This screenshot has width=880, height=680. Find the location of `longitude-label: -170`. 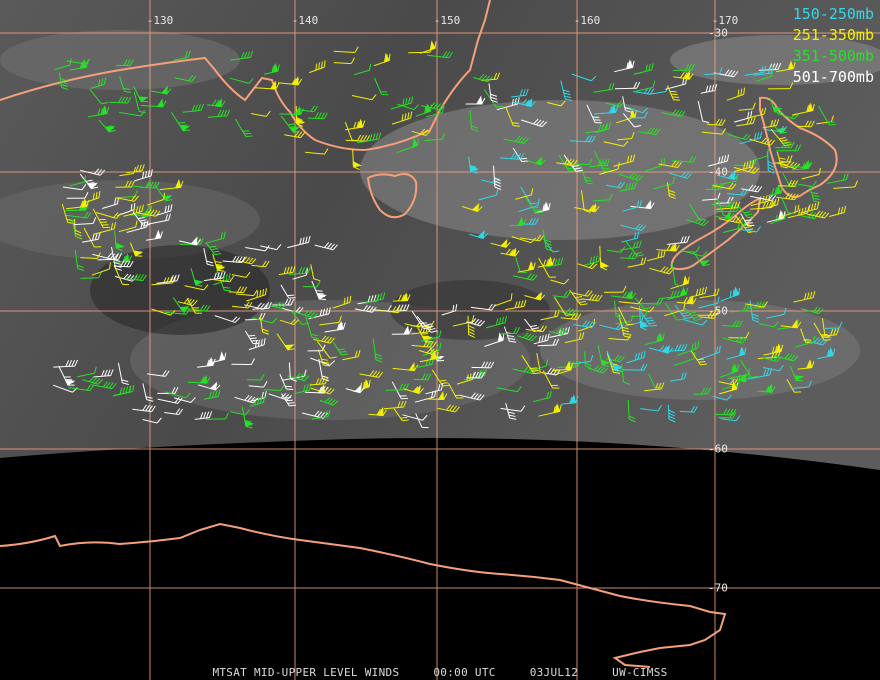

longitude-label: -170 is located at coordinates (725, 20).